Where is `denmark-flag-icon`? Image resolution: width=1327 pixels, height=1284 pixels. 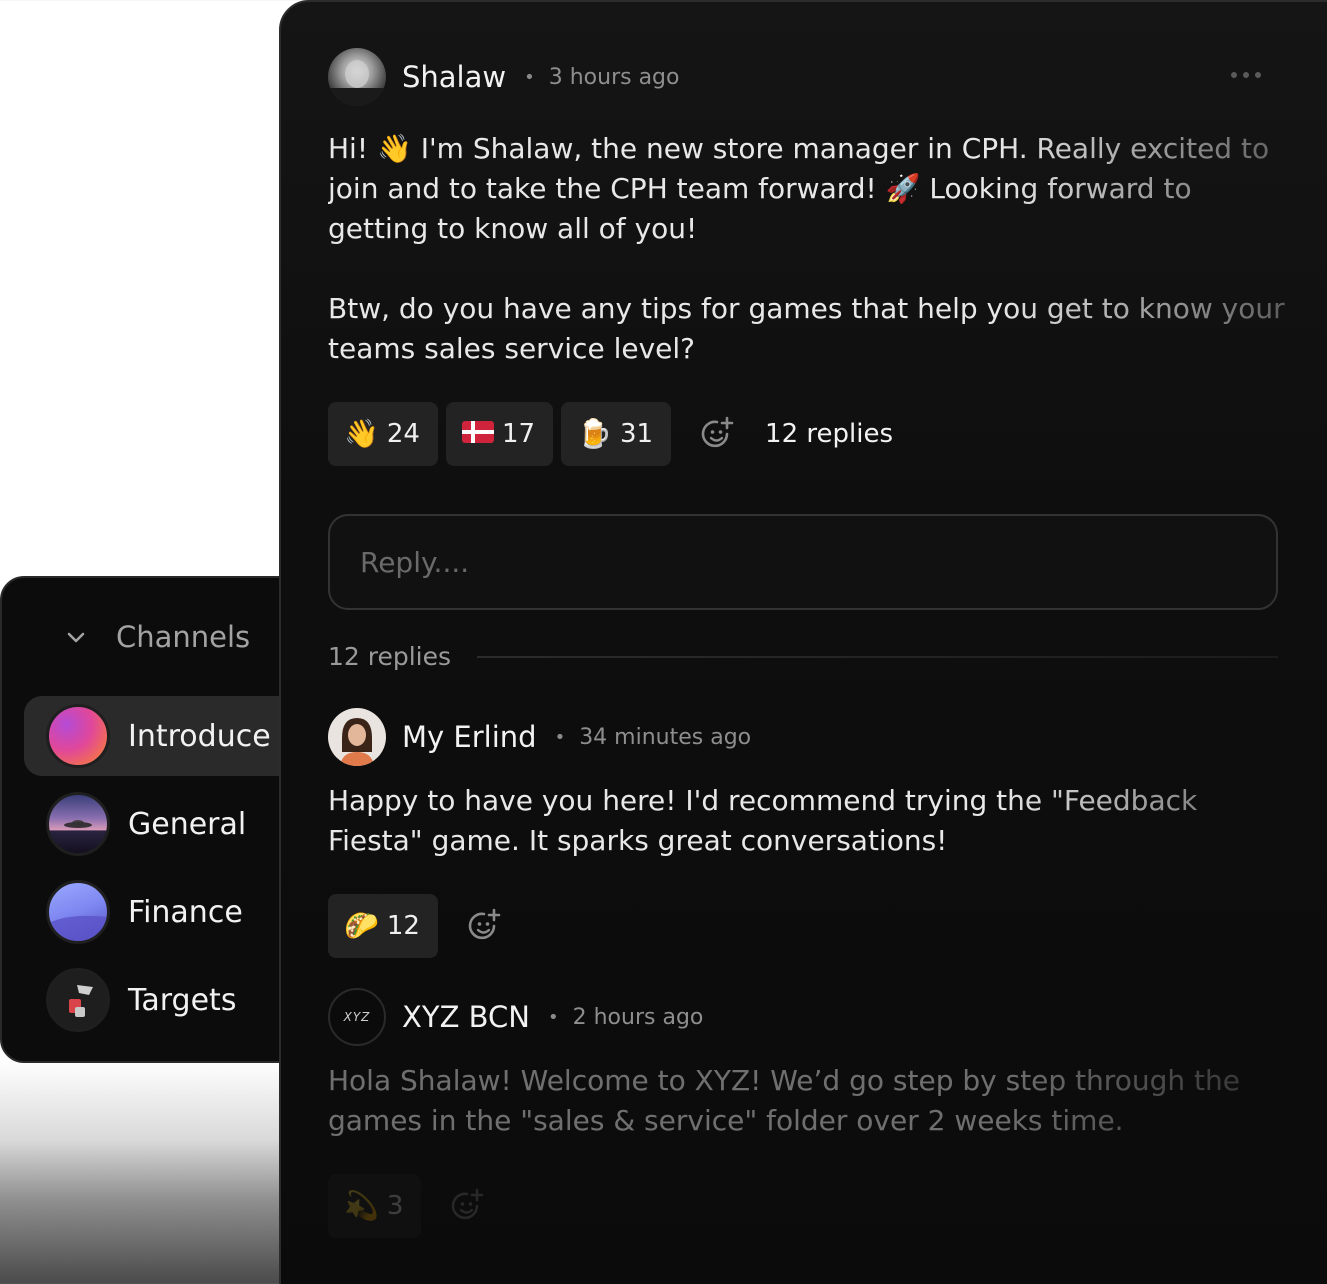
denmark-flag-icon is located at coordinates (477, 434).